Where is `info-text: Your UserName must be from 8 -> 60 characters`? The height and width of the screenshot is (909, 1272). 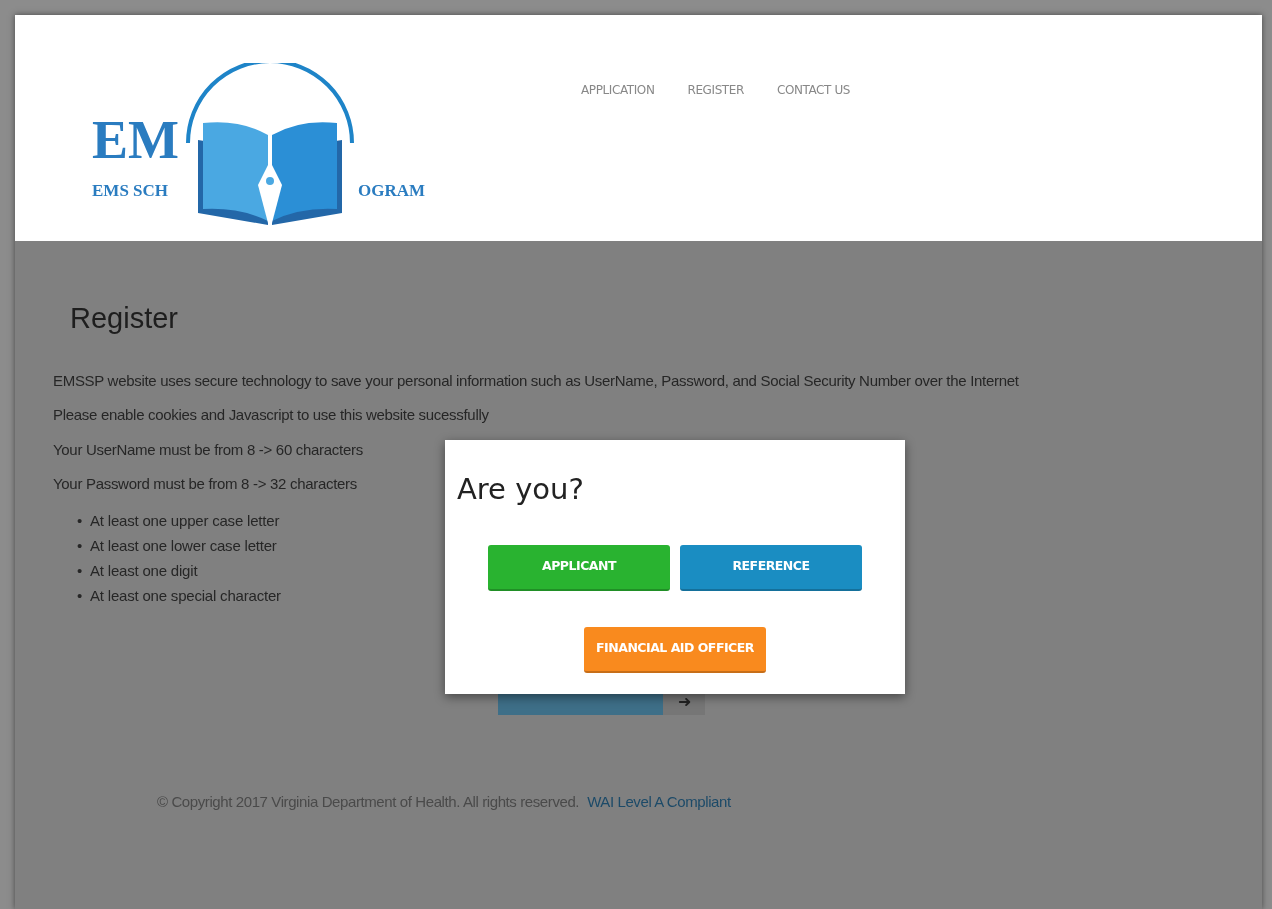
info-text: Your UserName must be from 8 -> 60 characters is located at coordinates (208, 449).